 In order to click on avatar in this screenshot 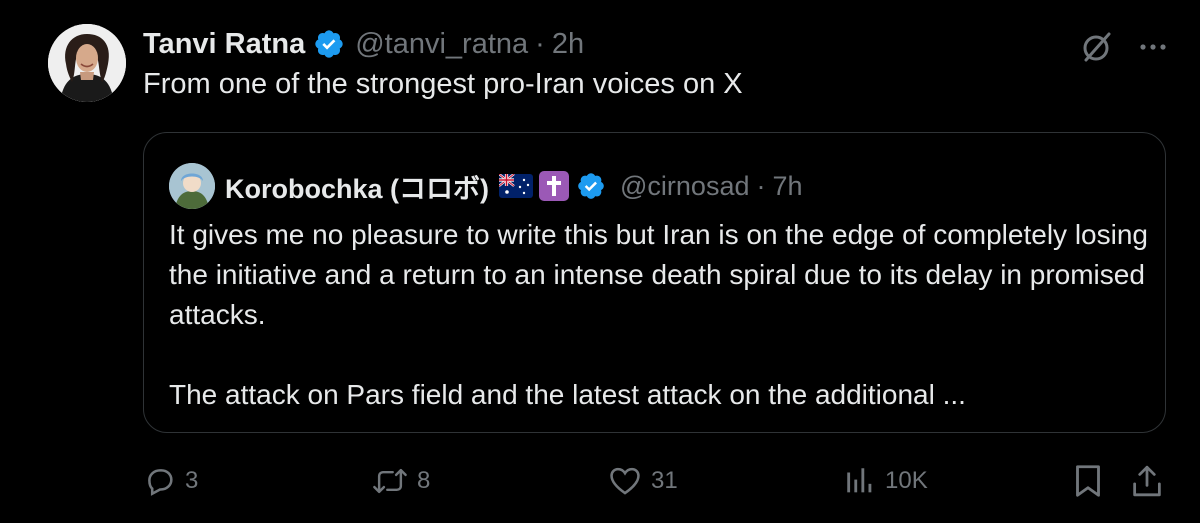, I will do `click(87, 63)`.